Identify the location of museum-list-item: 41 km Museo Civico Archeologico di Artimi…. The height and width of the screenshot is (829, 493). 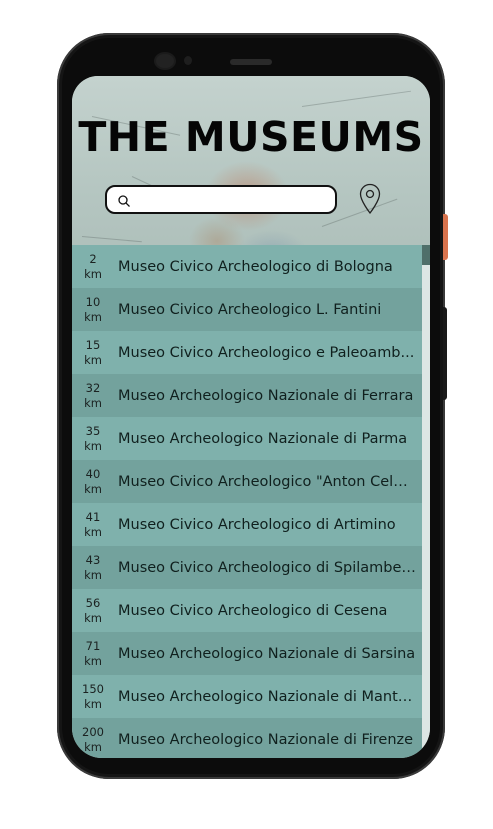
(247, 524).